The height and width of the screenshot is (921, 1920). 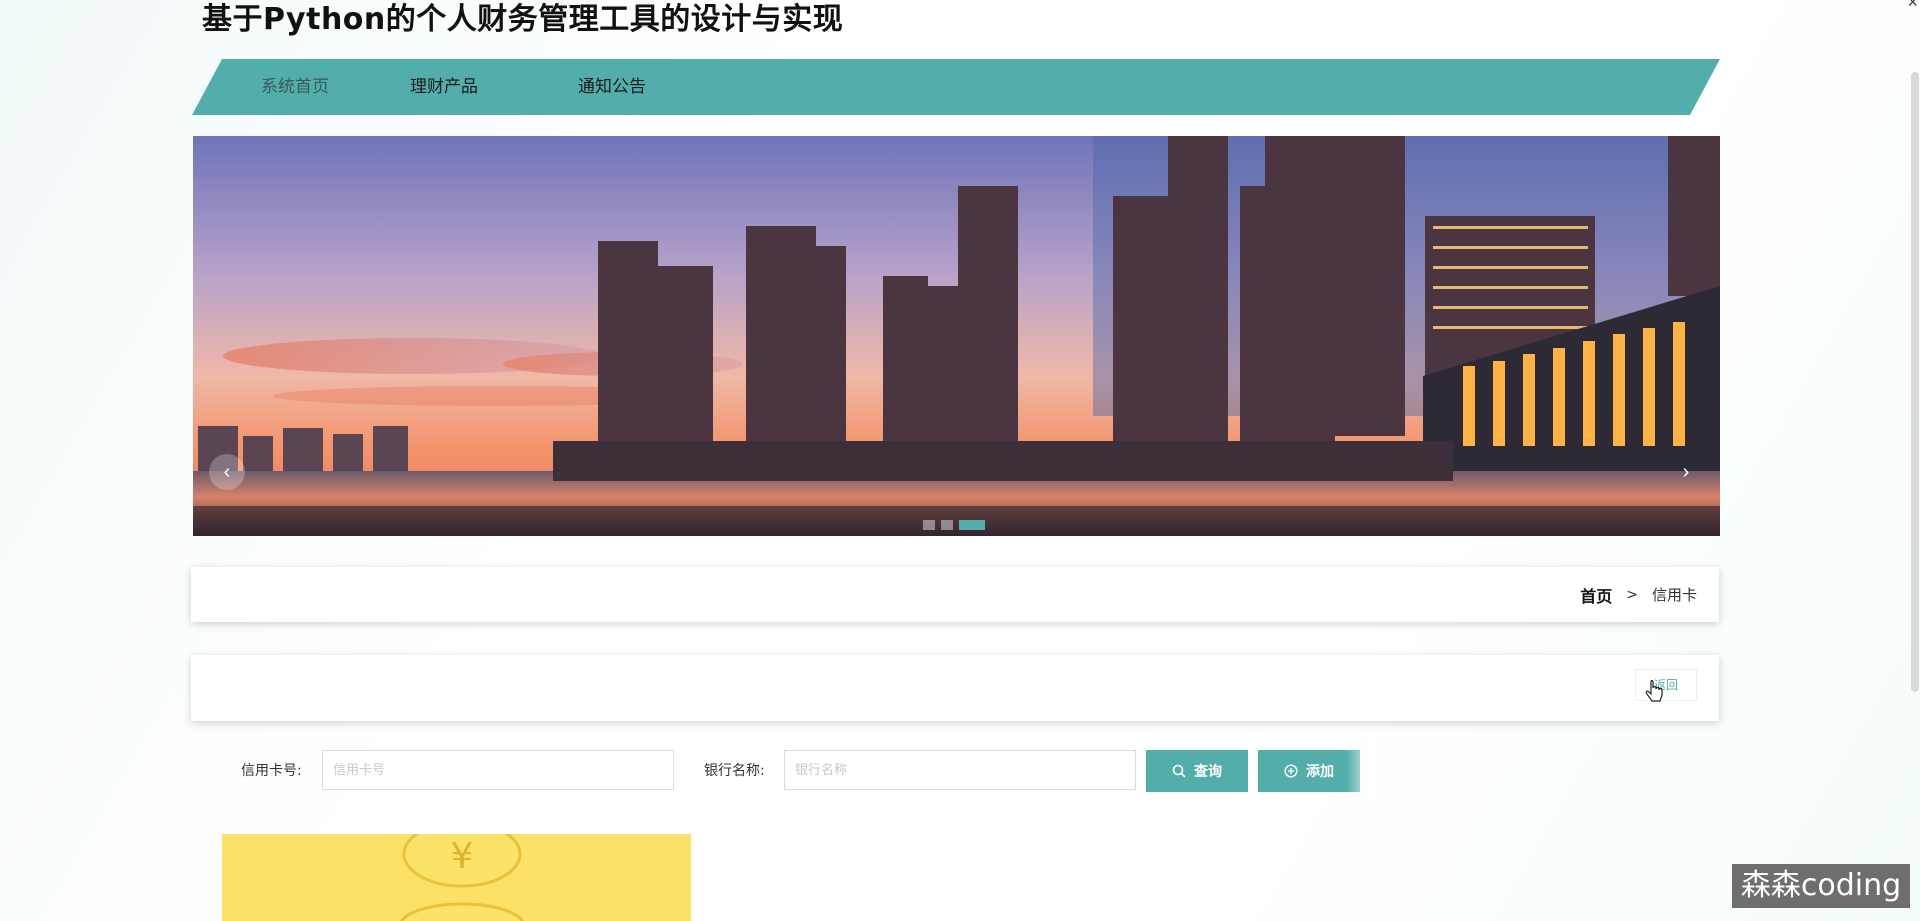 I want to click on add-button-label: 添加, so click(x=1320, y=772).